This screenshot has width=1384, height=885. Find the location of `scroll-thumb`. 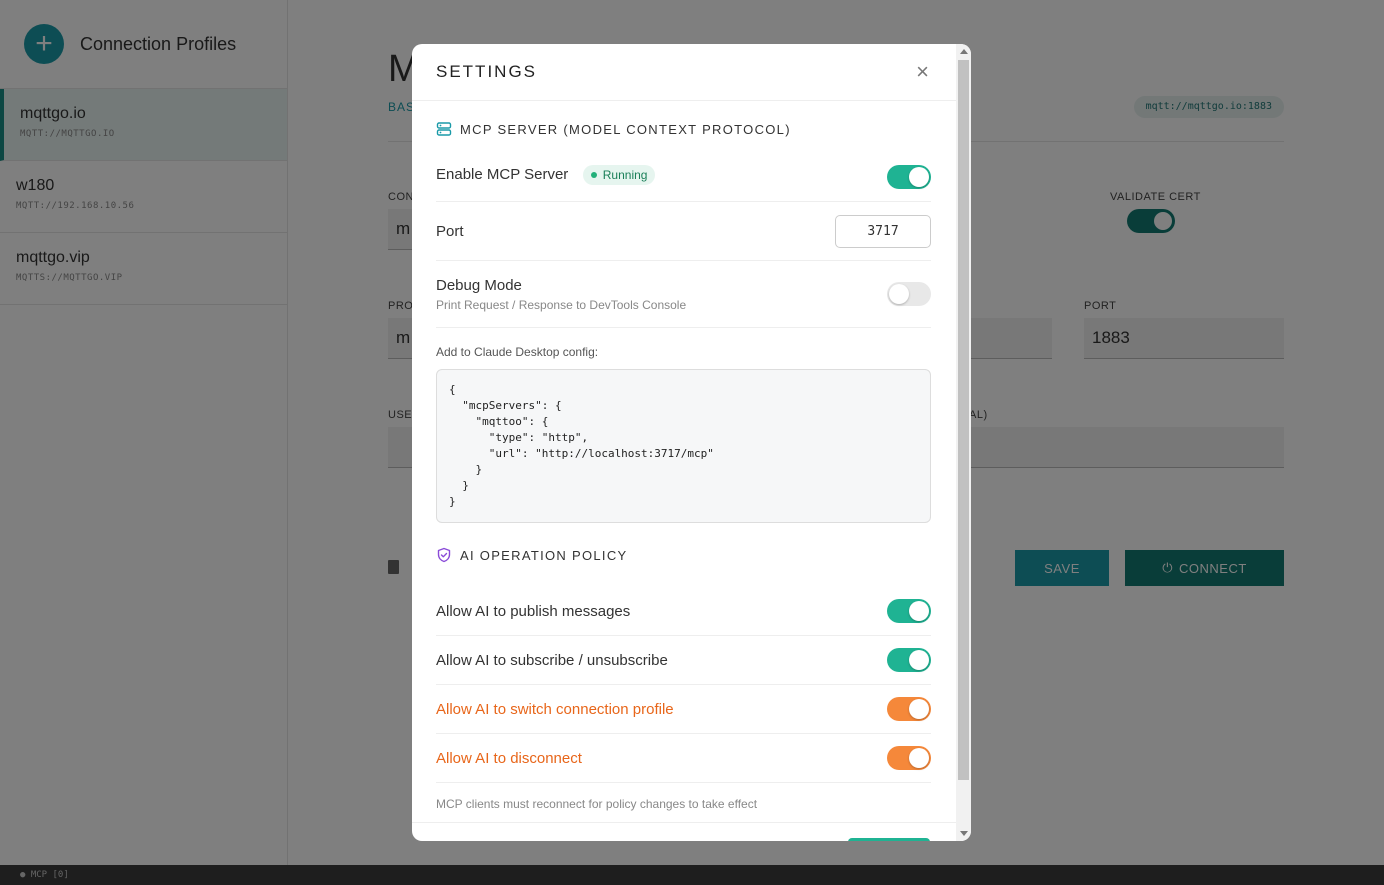

scroll-thumb is located at coordinates (963, 420).